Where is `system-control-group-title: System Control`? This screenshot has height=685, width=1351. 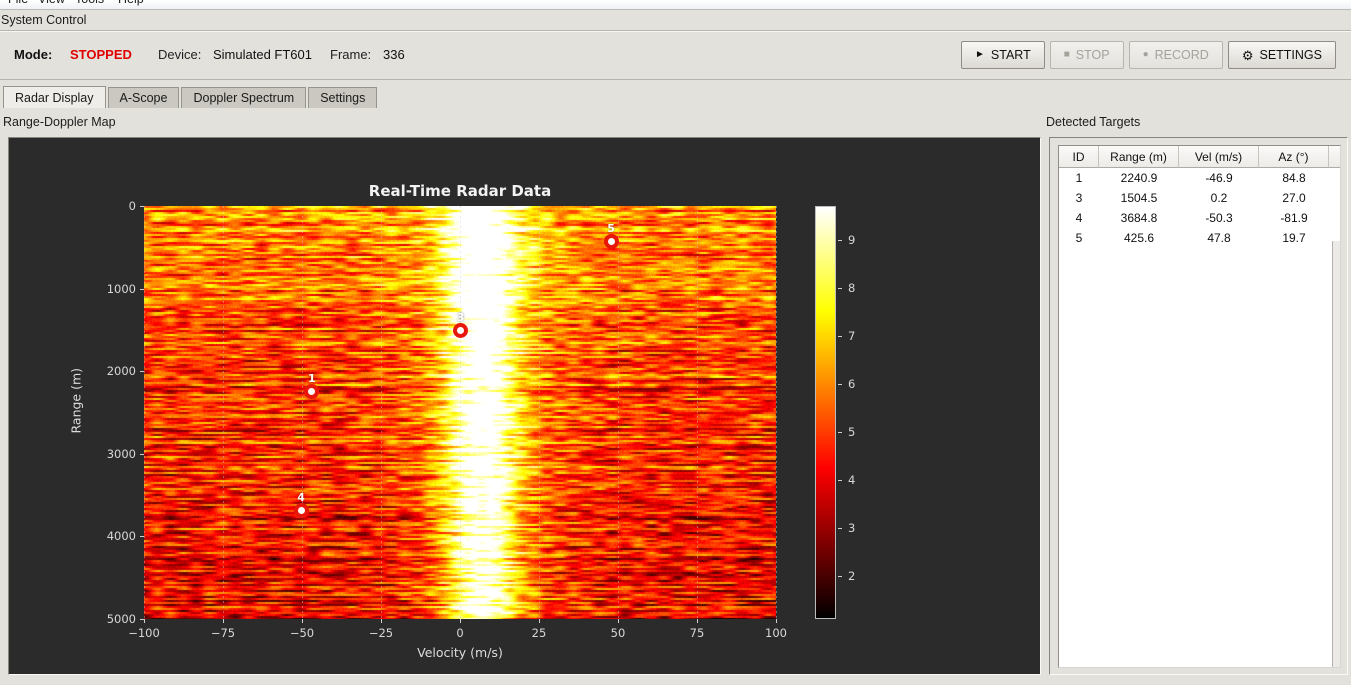 system-control-group-title: System Control is located at coordinates (44, 20).